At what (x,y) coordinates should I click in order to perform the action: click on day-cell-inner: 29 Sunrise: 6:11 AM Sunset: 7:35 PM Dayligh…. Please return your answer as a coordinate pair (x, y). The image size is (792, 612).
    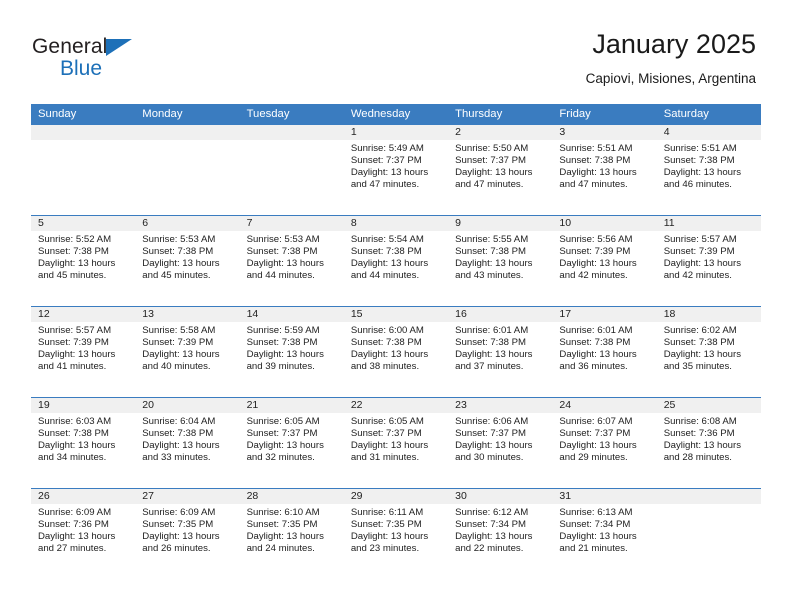
    Looking at the image, I should click on (396, 534).